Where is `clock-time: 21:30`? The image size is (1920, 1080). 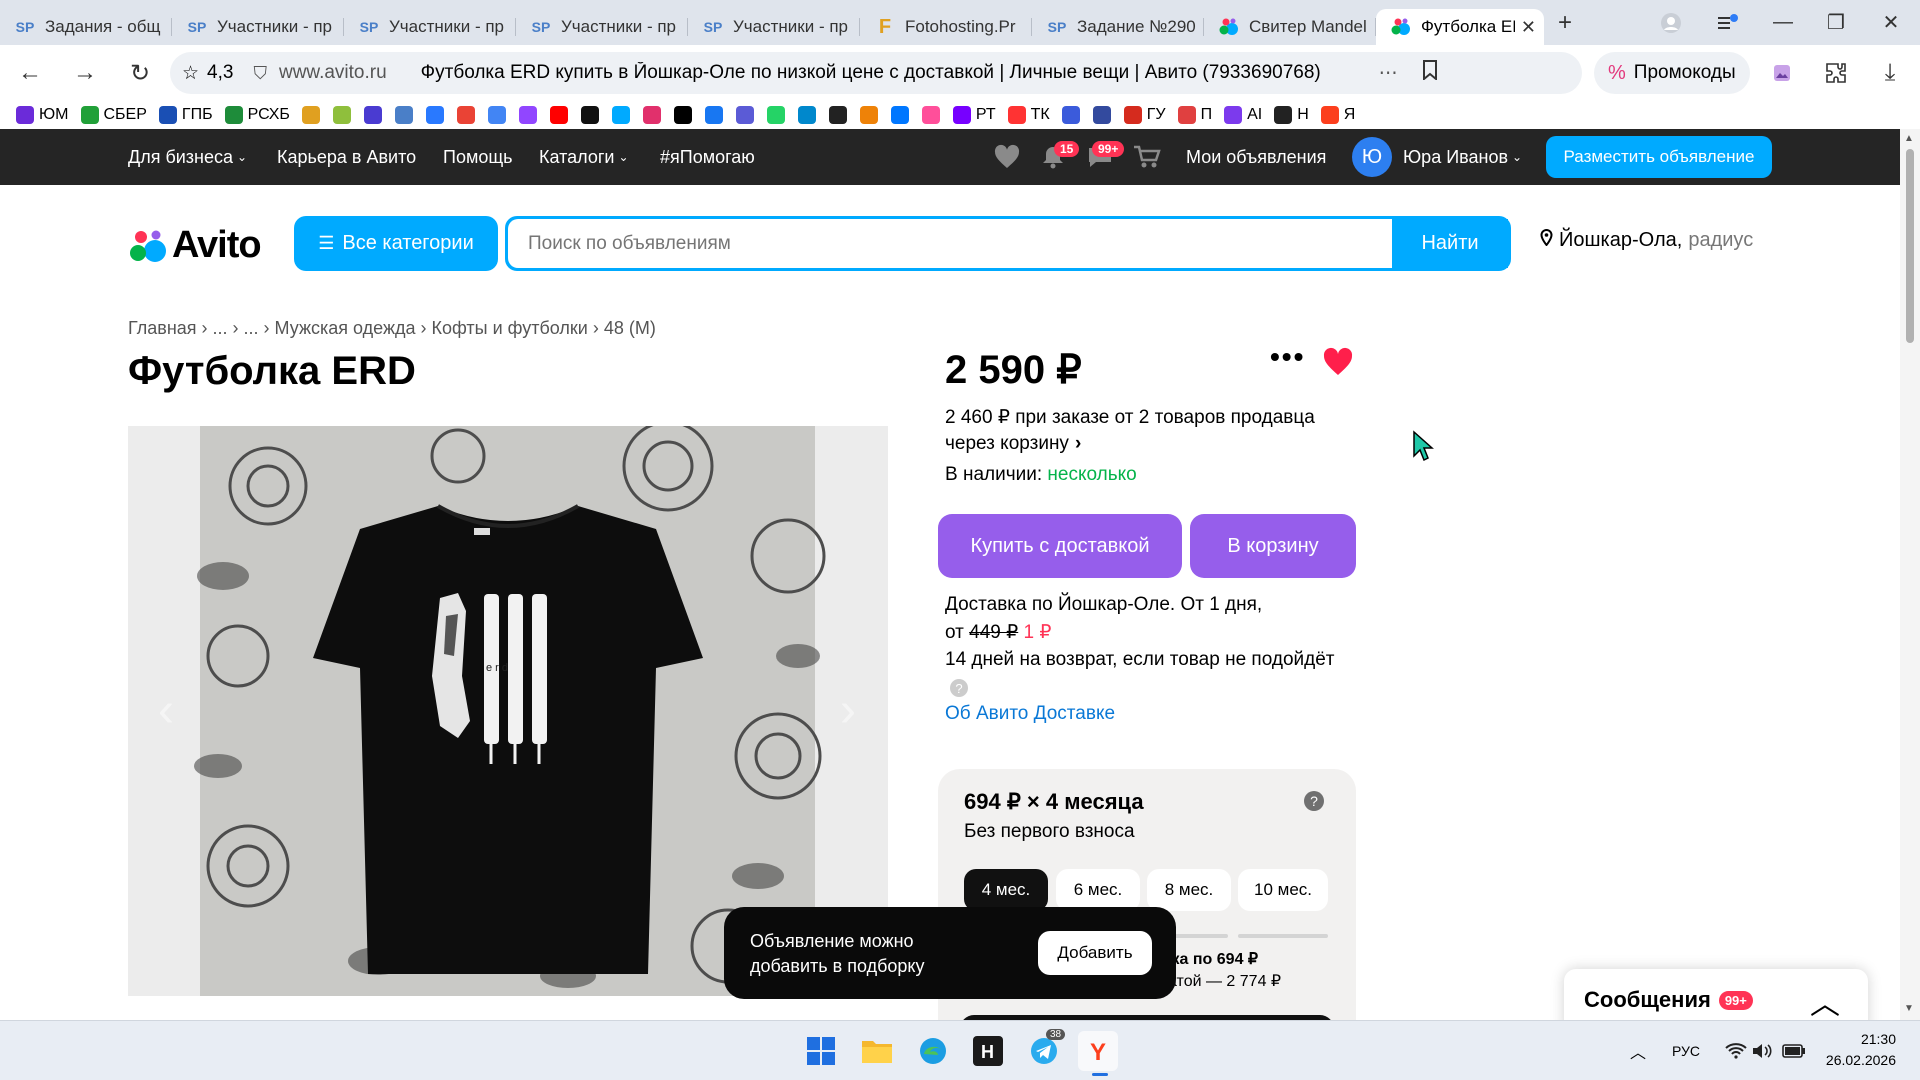 clock-time: 21:30 is located at coordinates (1861, 1039).